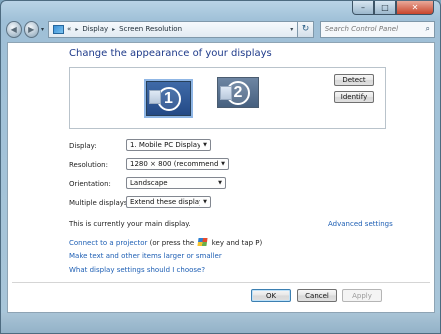 This screenshot has height=334, width=441. I want to click on display-label: Display:, so click(83, 146).